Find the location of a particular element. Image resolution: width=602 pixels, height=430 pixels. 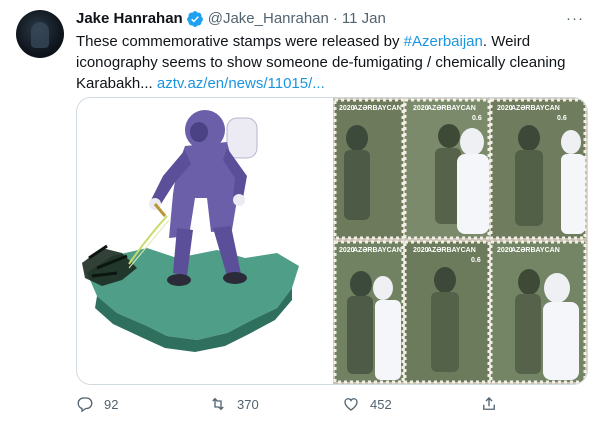

retweet-count: 370 is located at coordinates (248, 404).